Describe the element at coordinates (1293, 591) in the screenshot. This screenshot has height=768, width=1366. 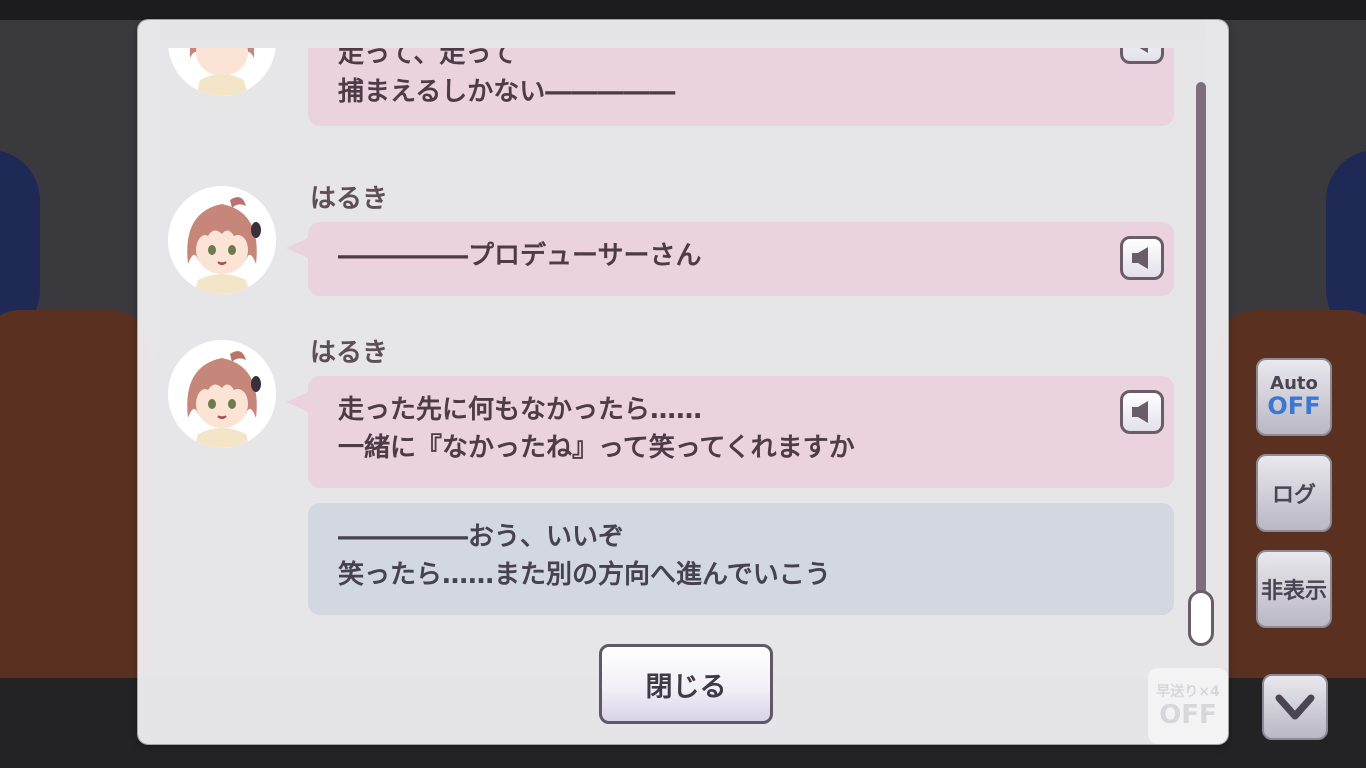
I see `hide-label: 非表示` at that location.